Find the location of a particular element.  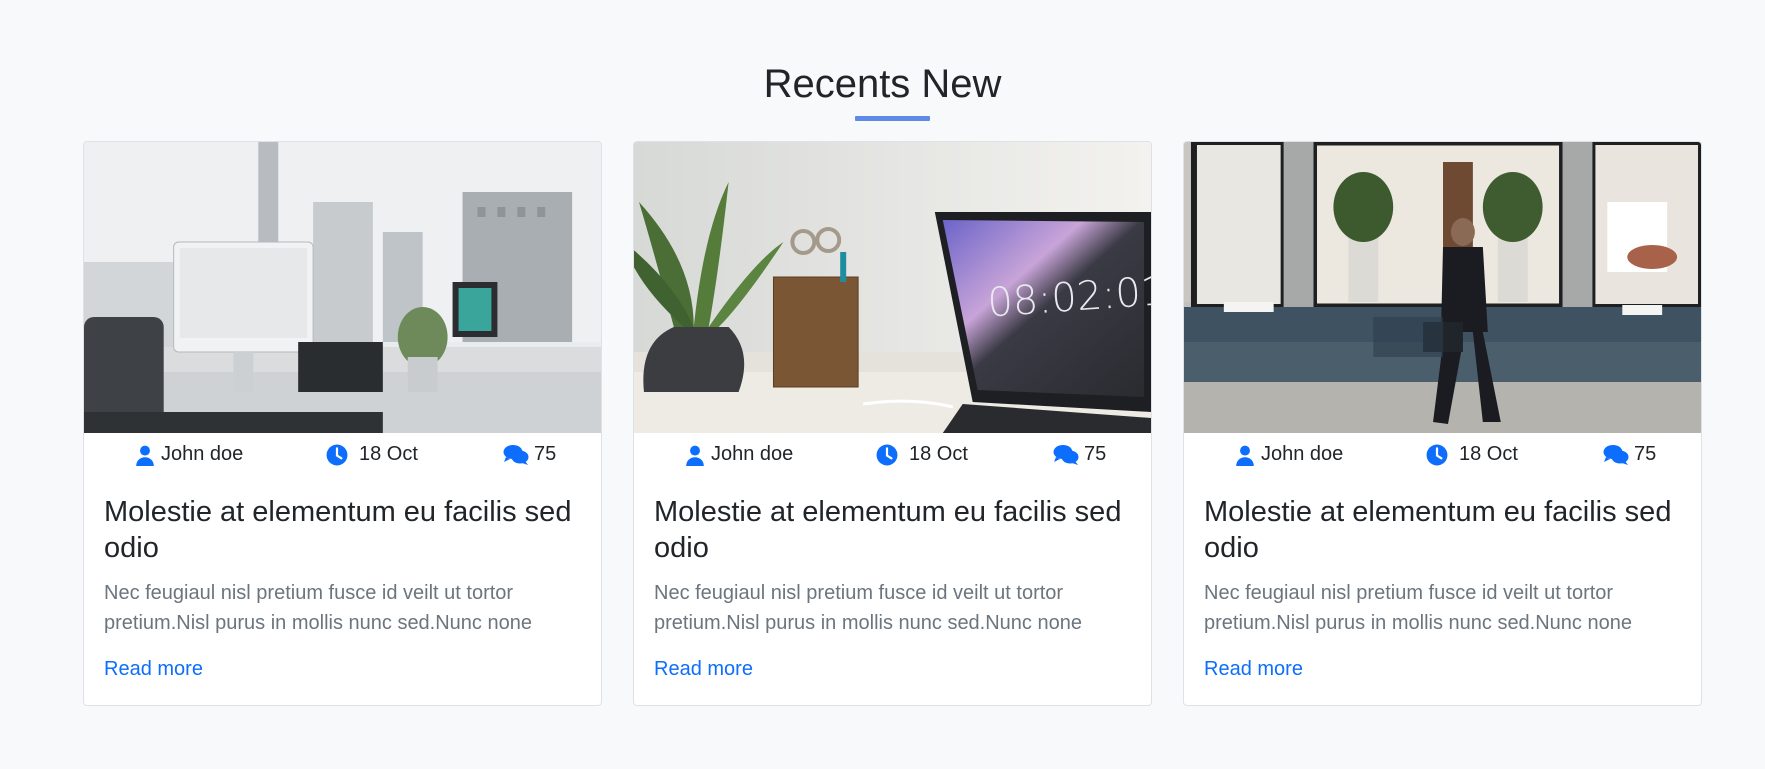

card-image-office is located at coordinates (342, 287).